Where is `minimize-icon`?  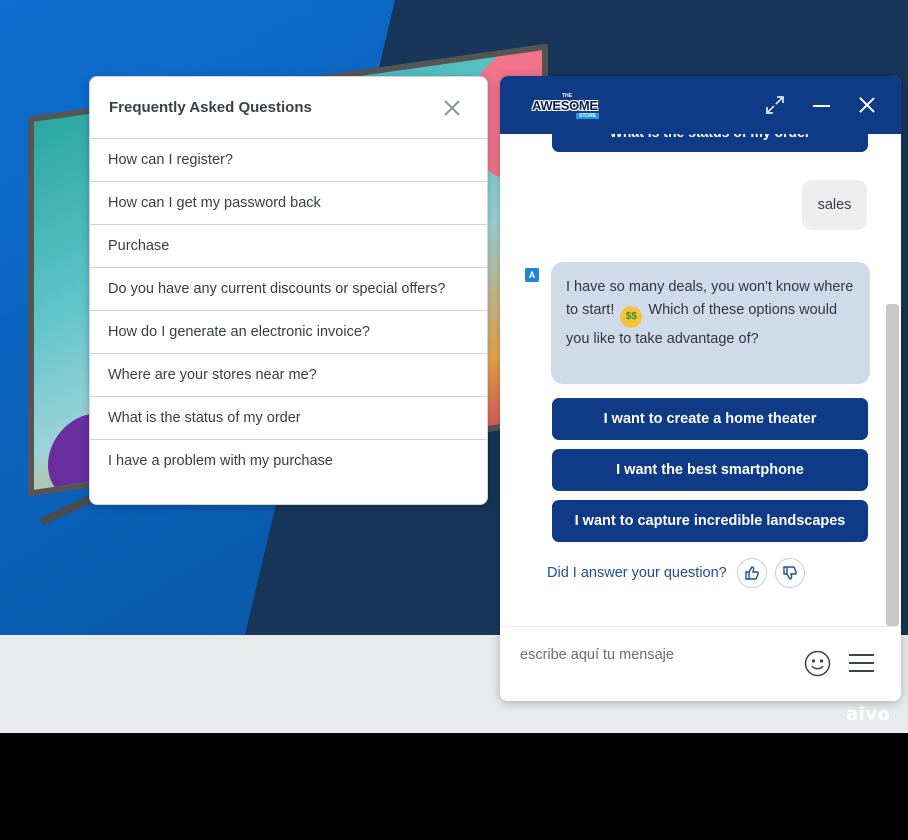 minimize-icon is located at coordinates (822, 105).